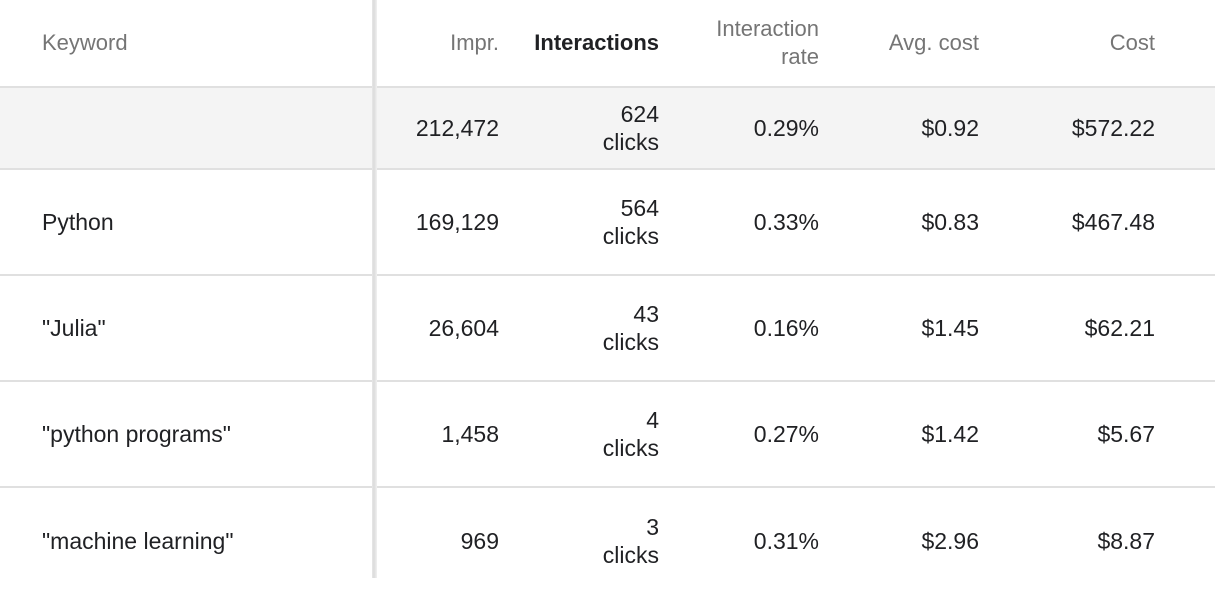  I want to click on row-interactions: 43 clicks, so click(582, 328).